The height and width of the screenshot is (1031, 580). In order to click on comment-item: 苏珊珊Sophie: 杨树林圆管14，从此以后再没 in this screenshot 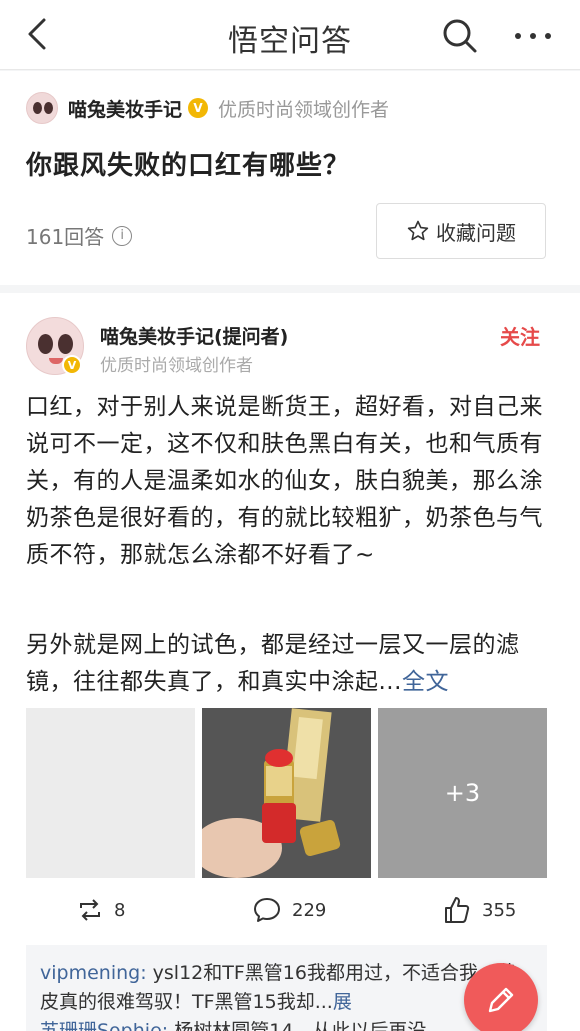, I will do `click(286, 1024)`.